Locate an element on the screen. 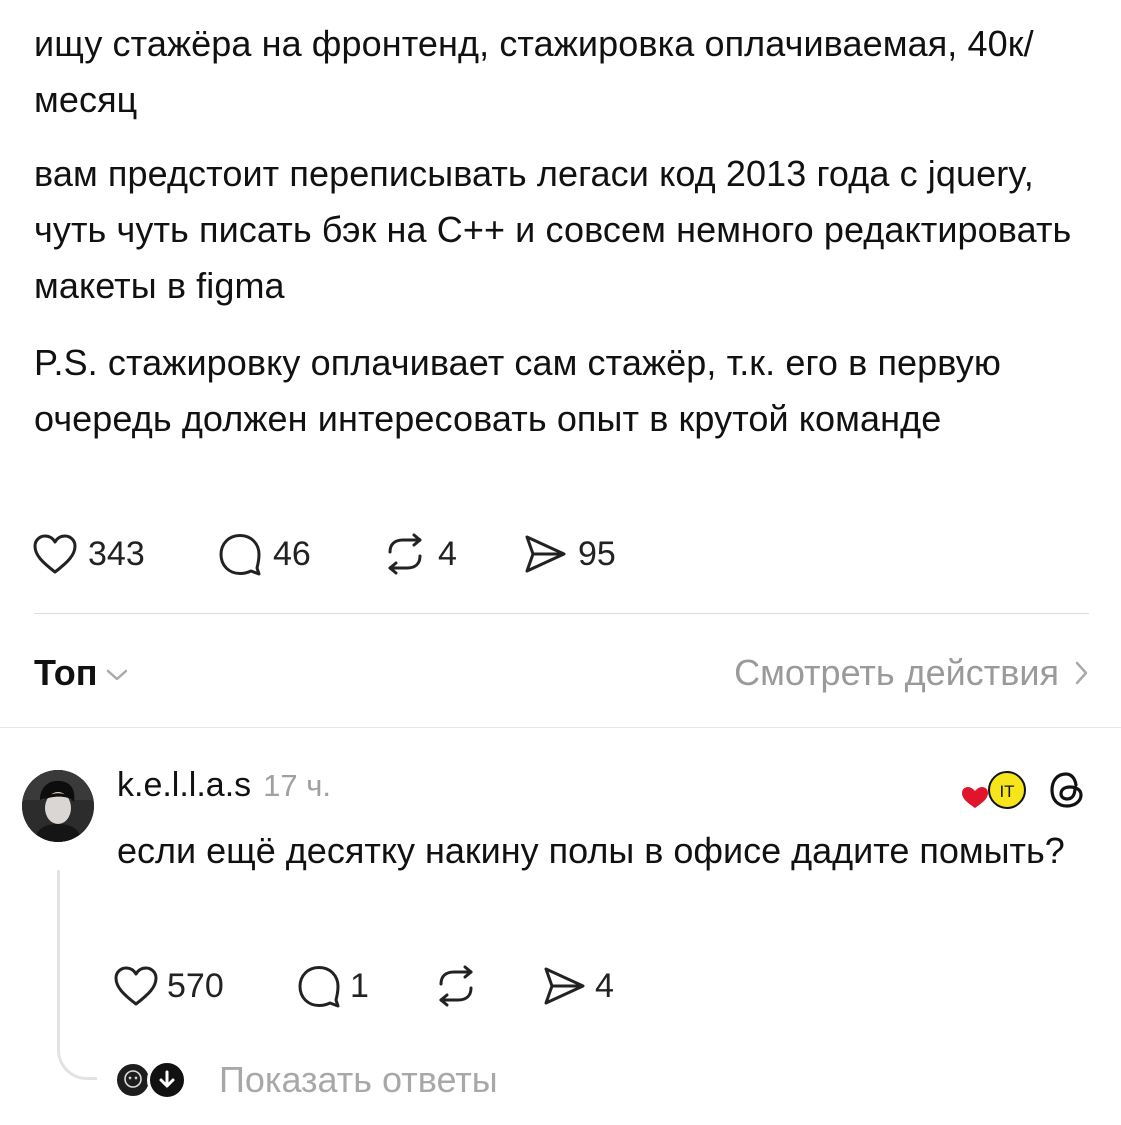 The image size is (1121, 1125). thread-connector is located at coordinates (77, 1055).